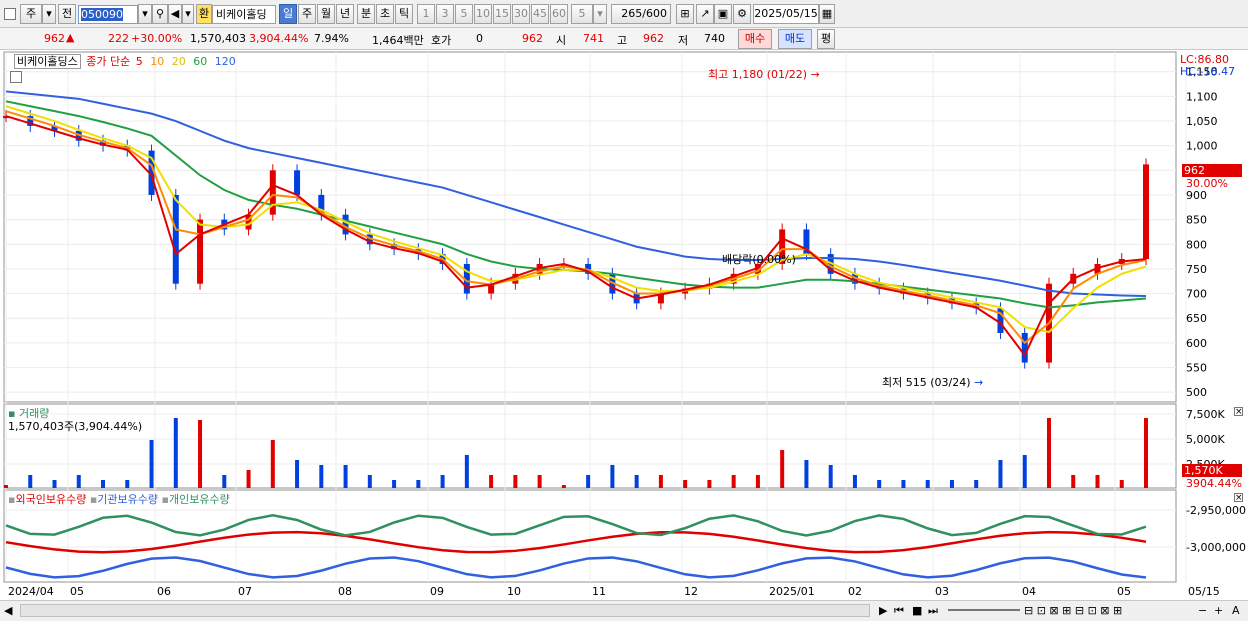 The image size is (1248, 621). What do you see at coordinates (331, 38) in the screenshot?
I see `turnover-pct: 7.94%` at bounding box center [331, 38].